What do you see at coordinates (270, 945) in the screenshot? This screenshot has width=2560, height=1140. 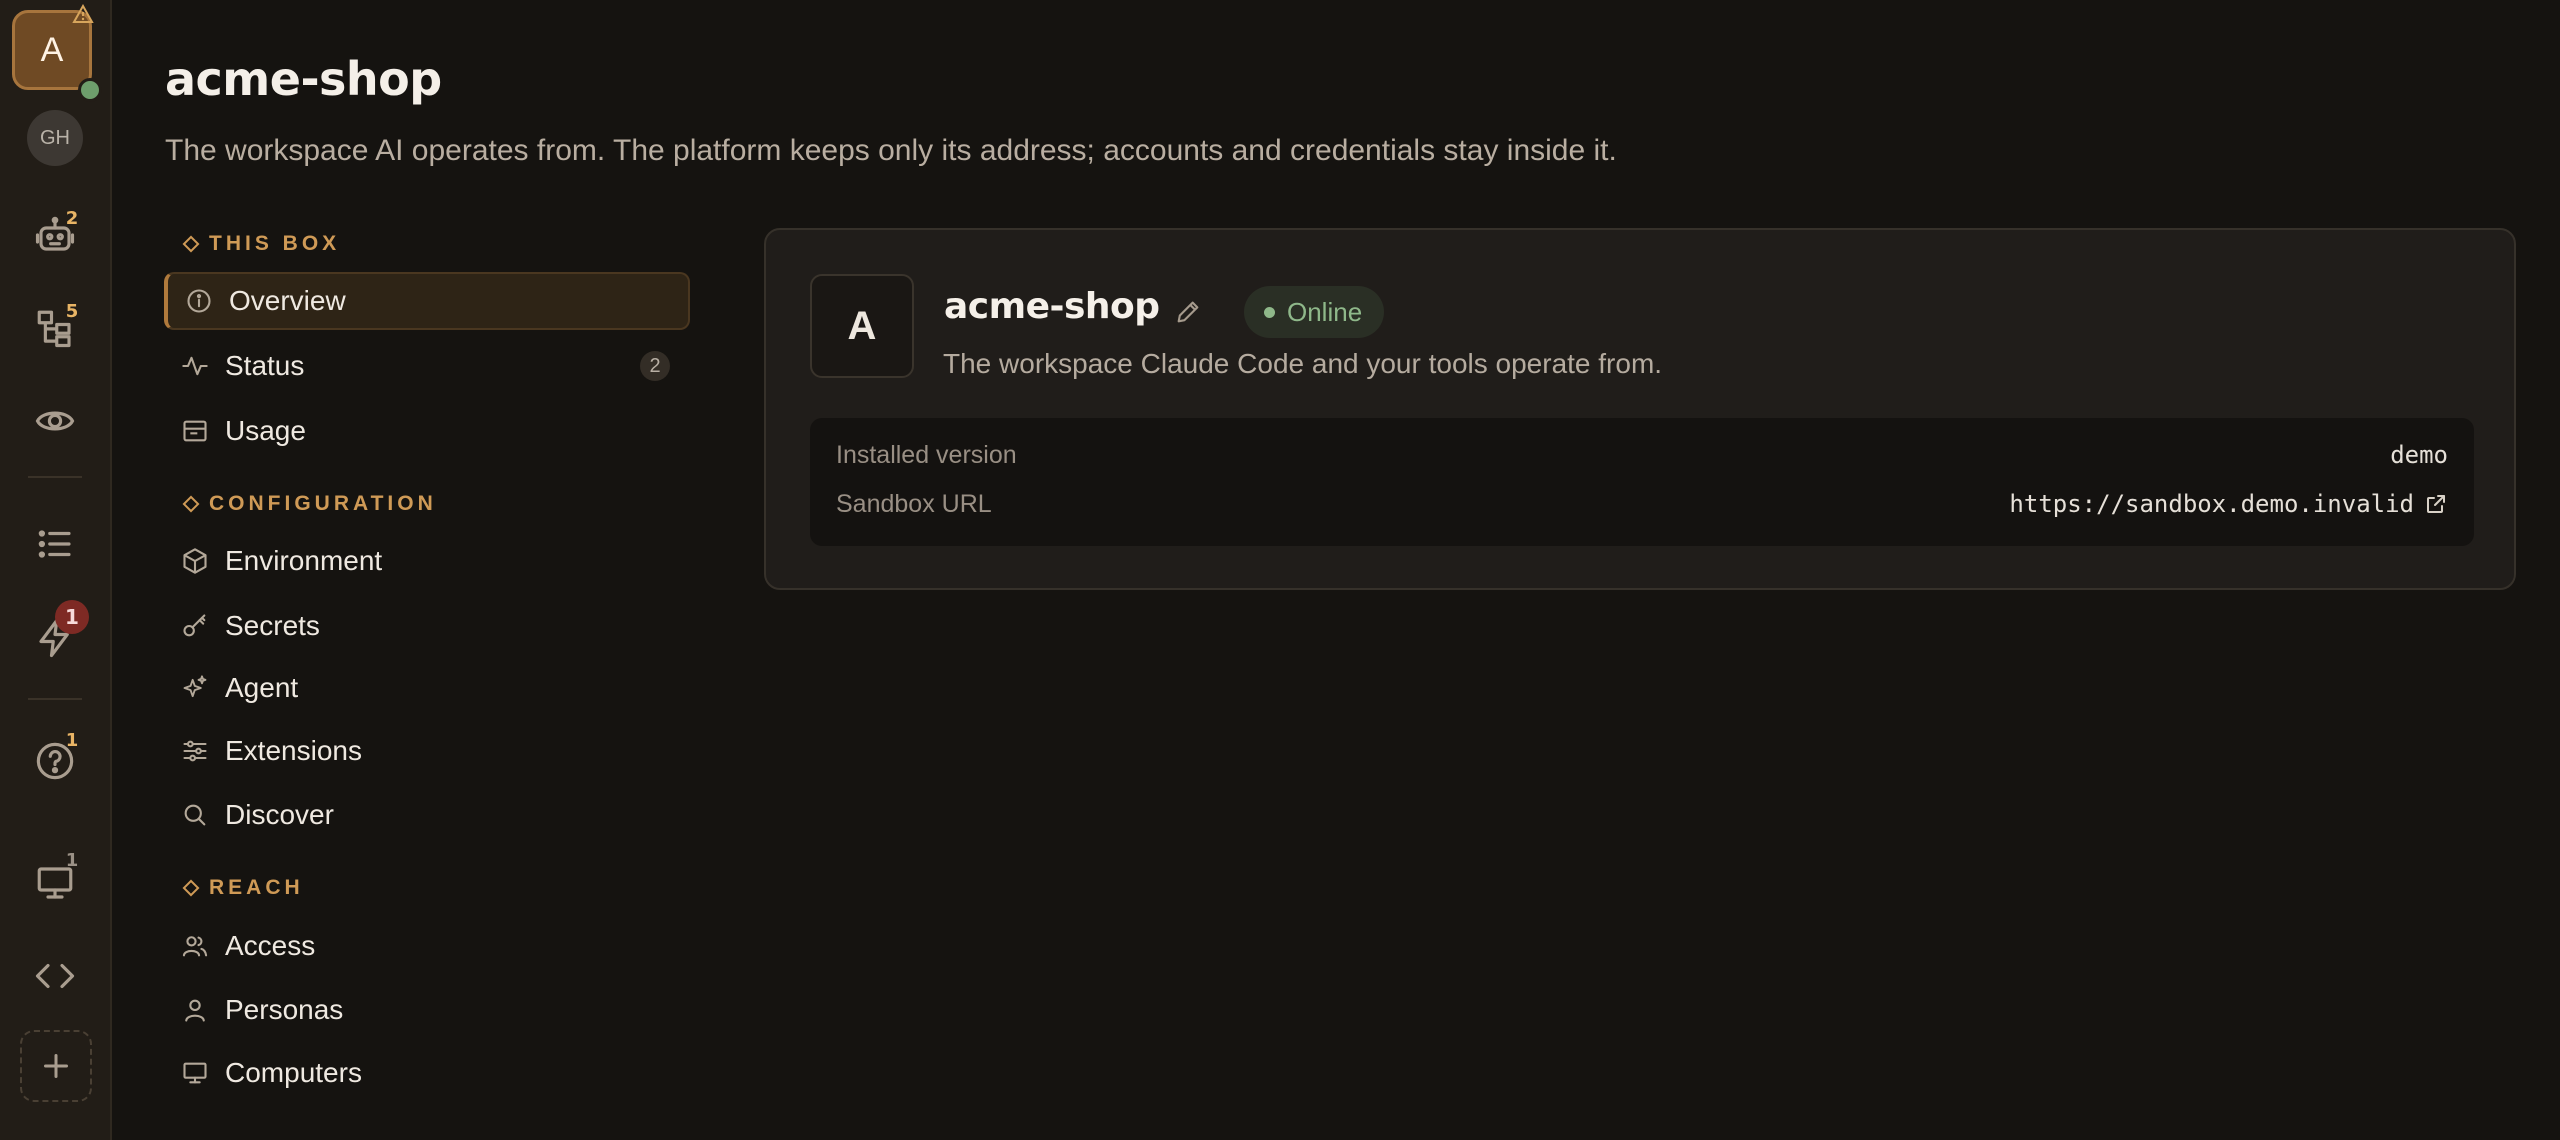 I see `nav-item-label: Access` at bounding box center [270, 945].